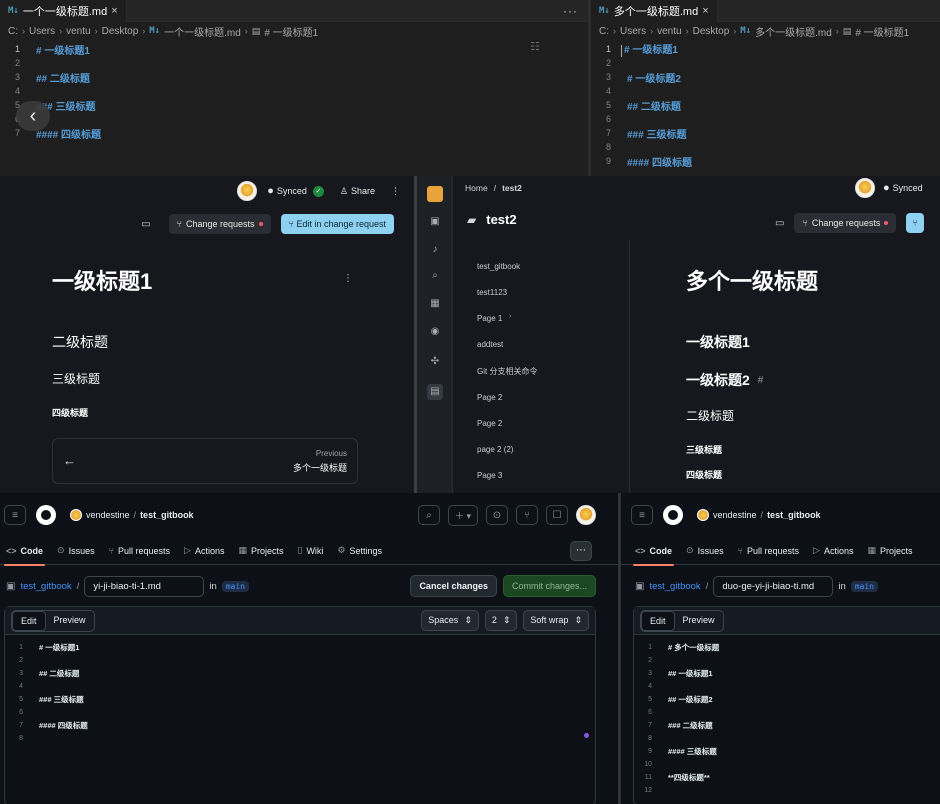 The image size is (940, 804). What do you see at coordinates (498, 266) in the screenshot?
I see `toc-item: test_gitbook` at bounding box center [498, 266].